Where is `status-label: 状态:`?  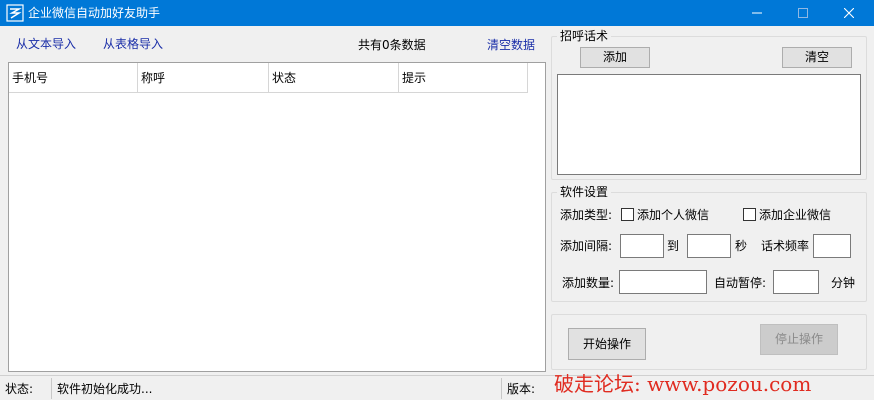
status-label: 状态: is located at coordinates (19, 389).